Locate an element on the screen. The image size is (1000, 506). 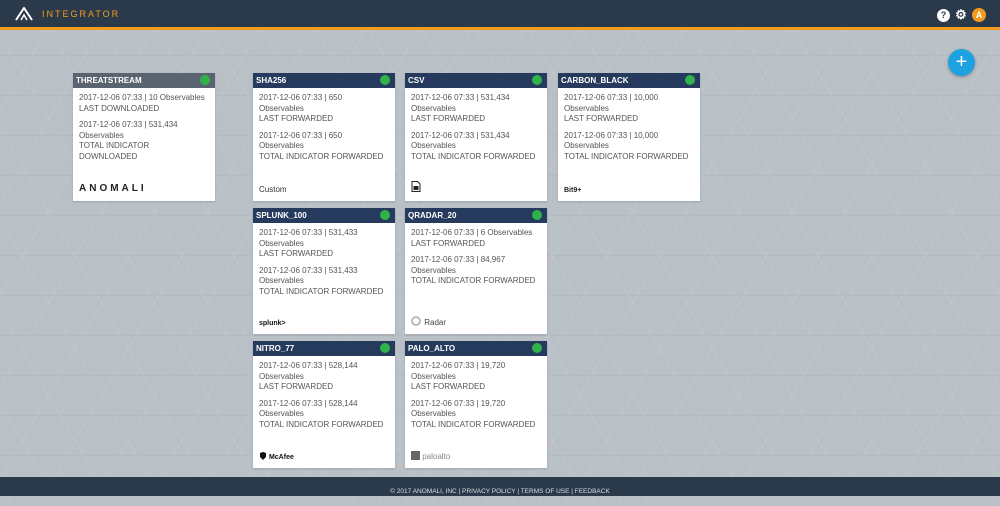
vendor-logo: Radar is located at coordinates (428, 321).